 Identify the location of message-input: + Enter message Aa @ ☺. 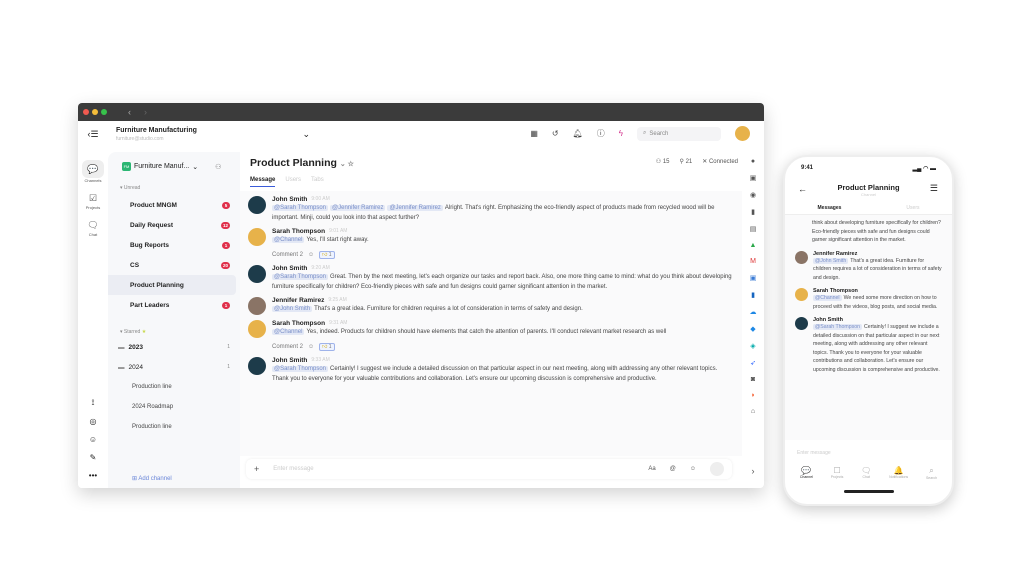
(489, 469).